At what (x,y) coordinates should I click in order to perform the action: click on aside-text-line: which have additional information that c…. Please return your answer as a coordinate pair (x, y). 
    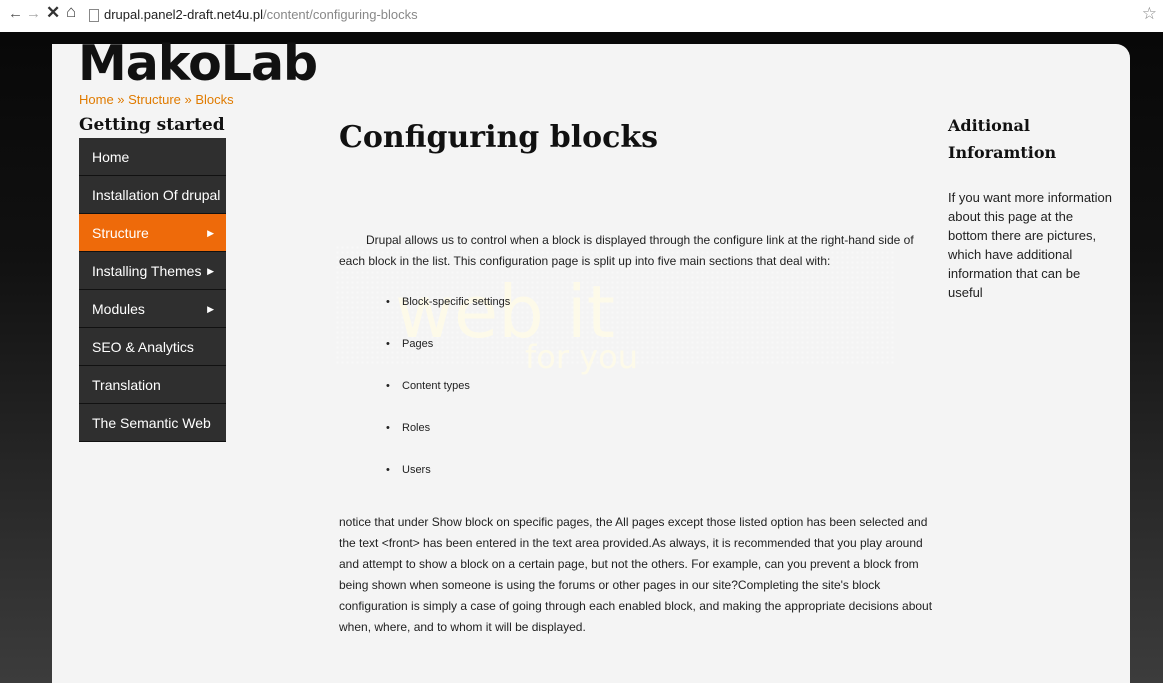
    Looking at the image, I should click on (1014, 273).